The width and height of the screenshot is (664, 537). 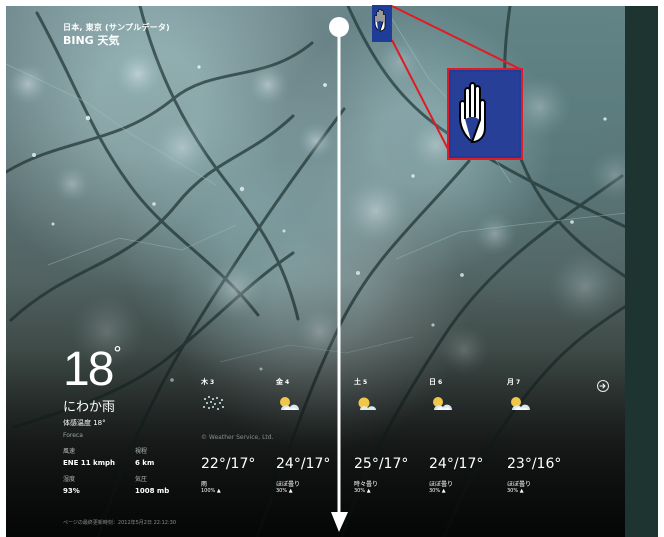 I want to click on humidity-detail: 湿度 93%, so click(x=93, y=486).